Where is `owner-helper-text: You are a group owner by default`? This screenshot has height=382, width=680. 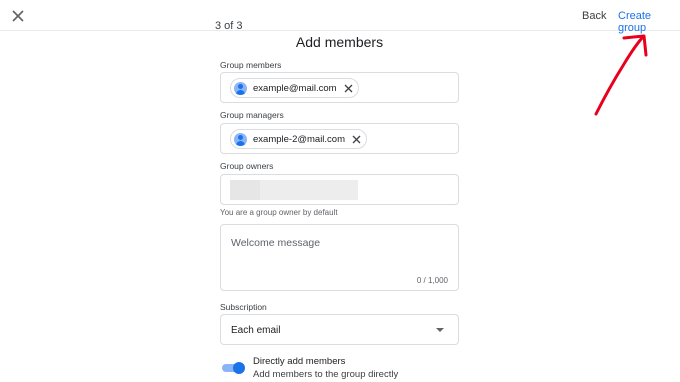
owner-helper-text: You are a group owner by default is located at coordinates (279, 212).